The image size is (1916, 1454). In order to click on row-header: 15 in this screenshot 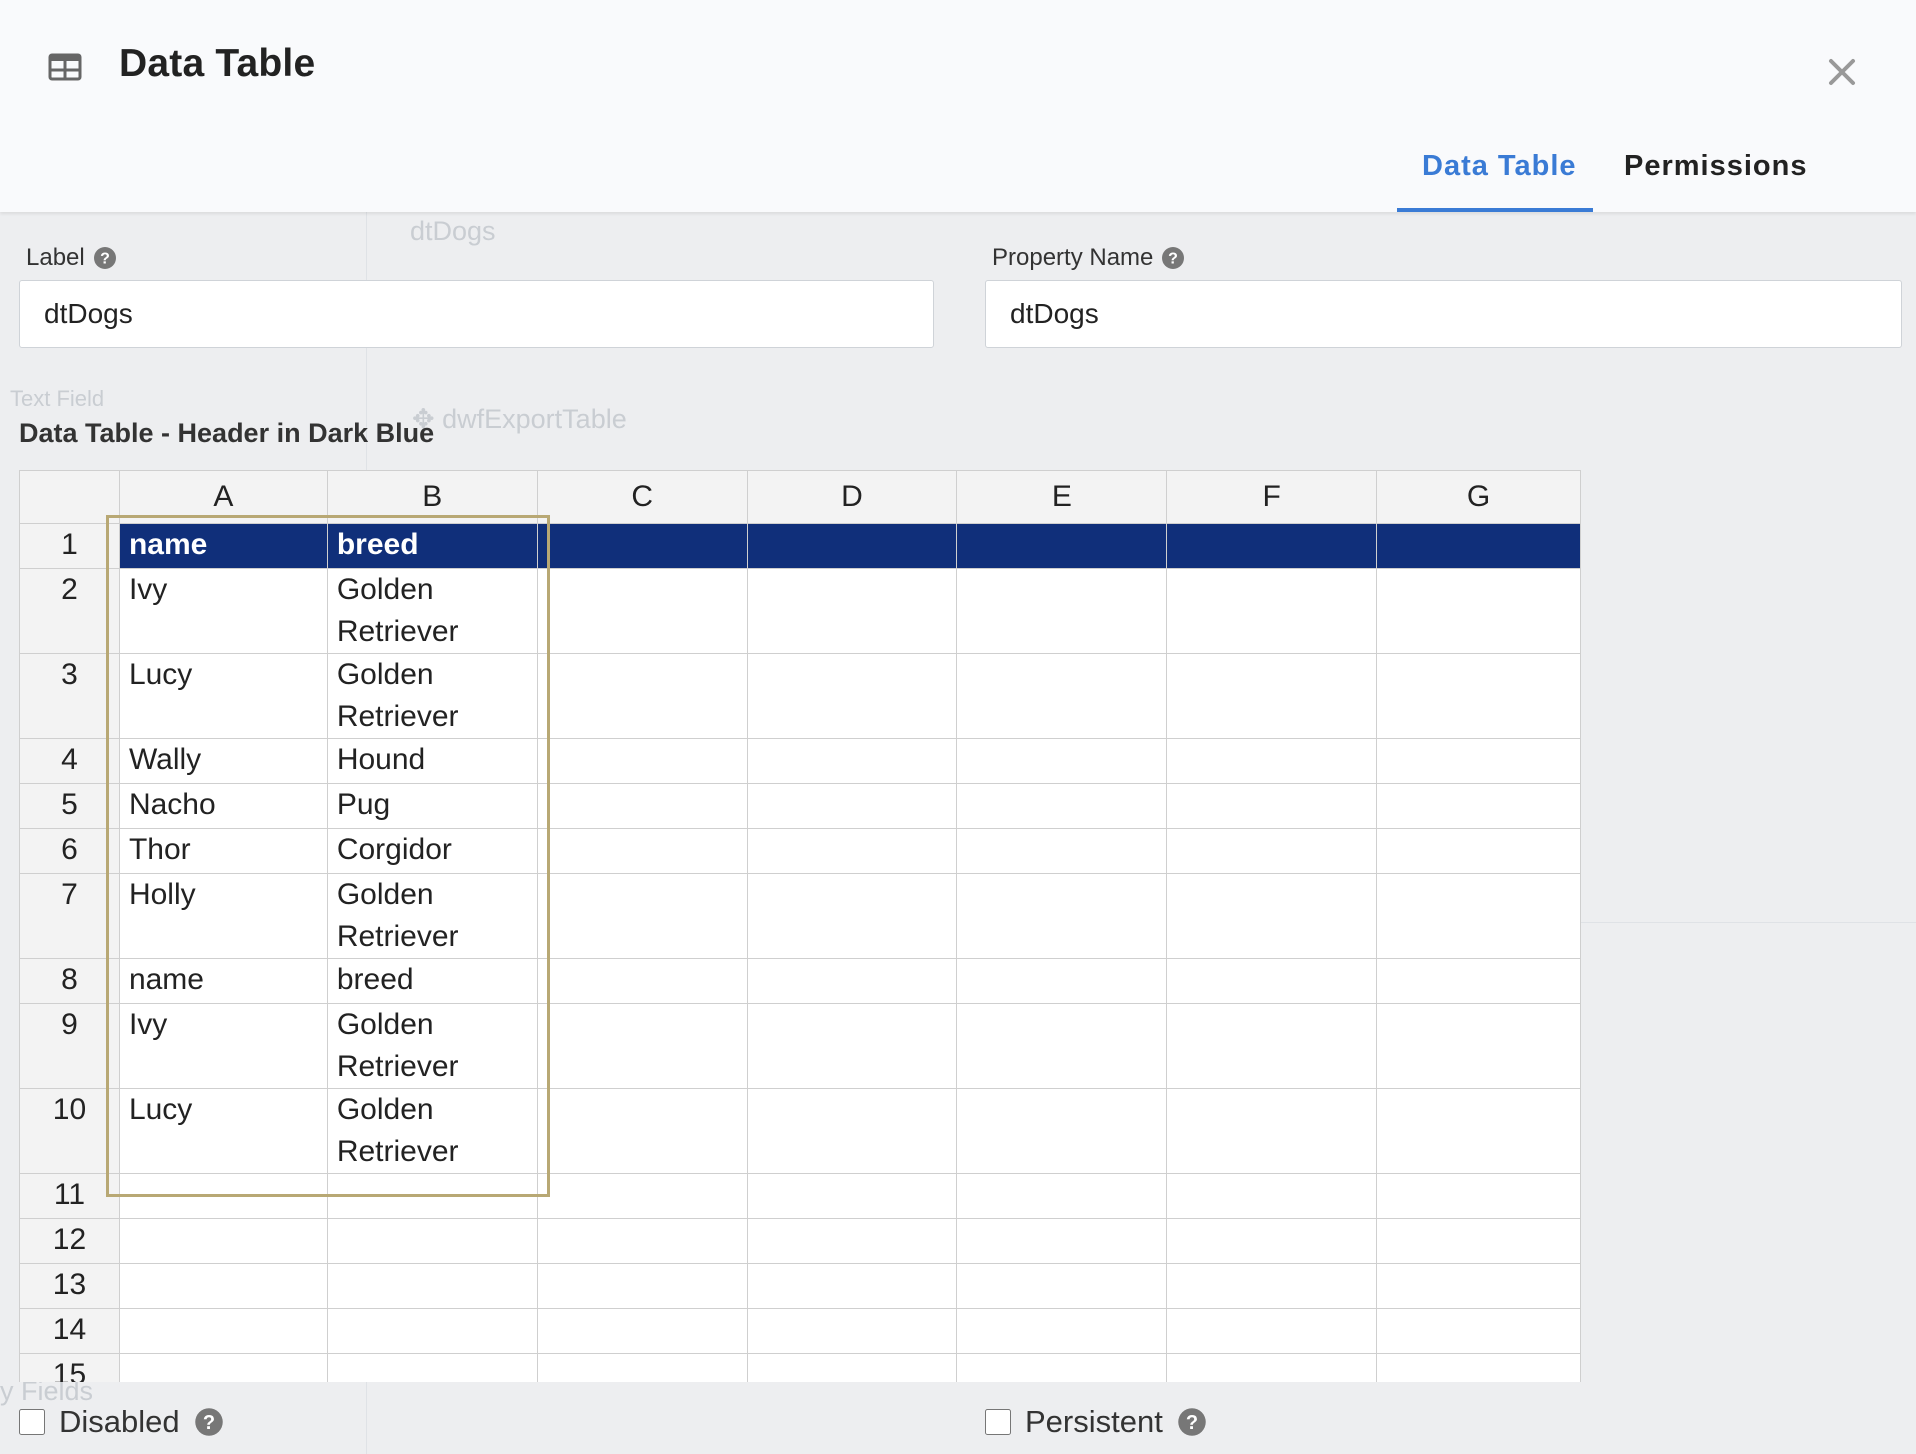, I will do `click(69, 1367)`.